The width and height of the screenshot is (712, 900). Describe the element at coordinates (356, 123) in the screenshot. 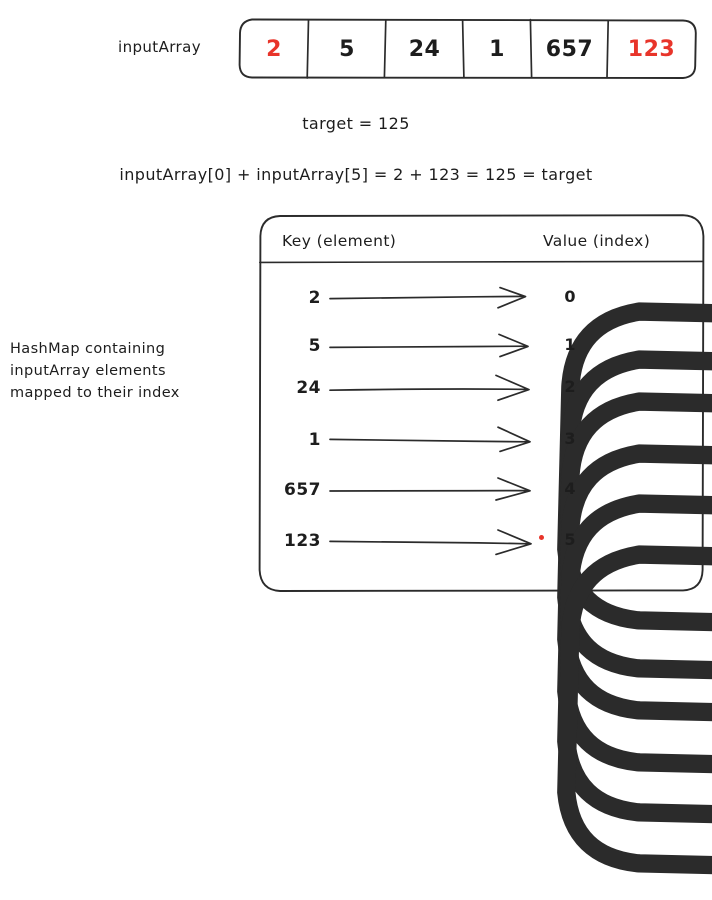

I see `target-value-text: target = 125` at that location.